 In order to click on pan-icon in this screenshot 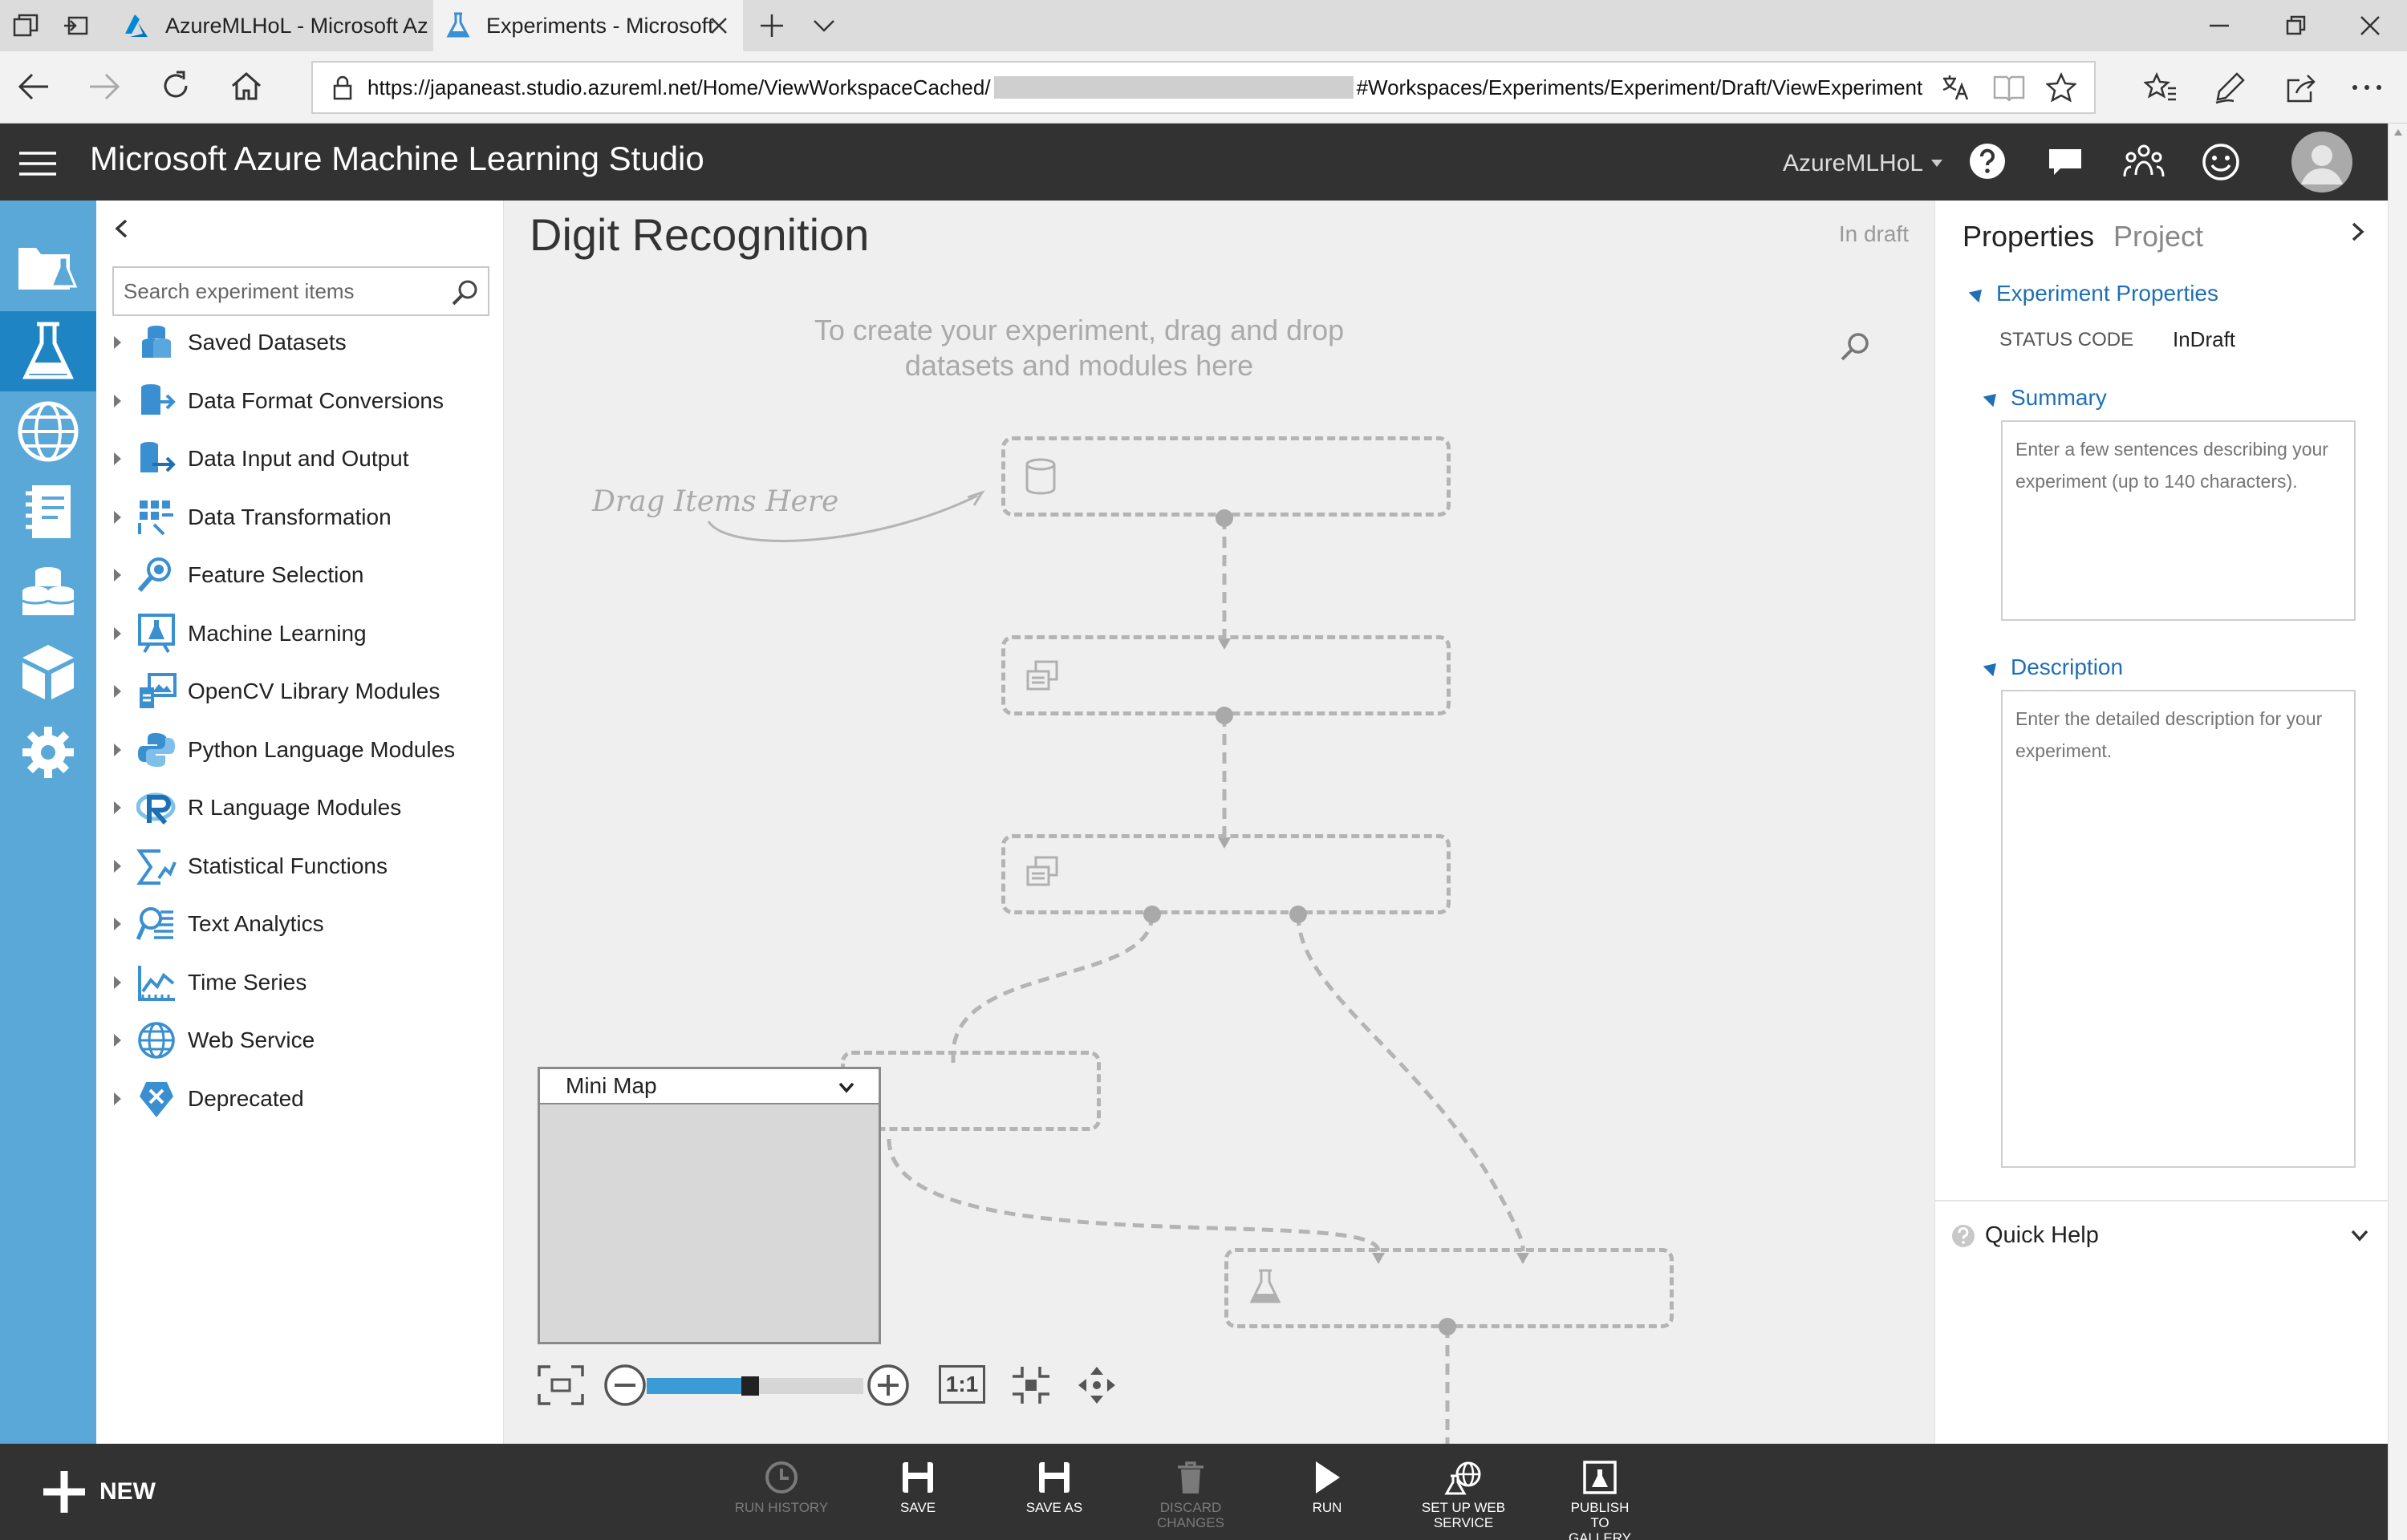, I will do `click(1096, 1385)`.